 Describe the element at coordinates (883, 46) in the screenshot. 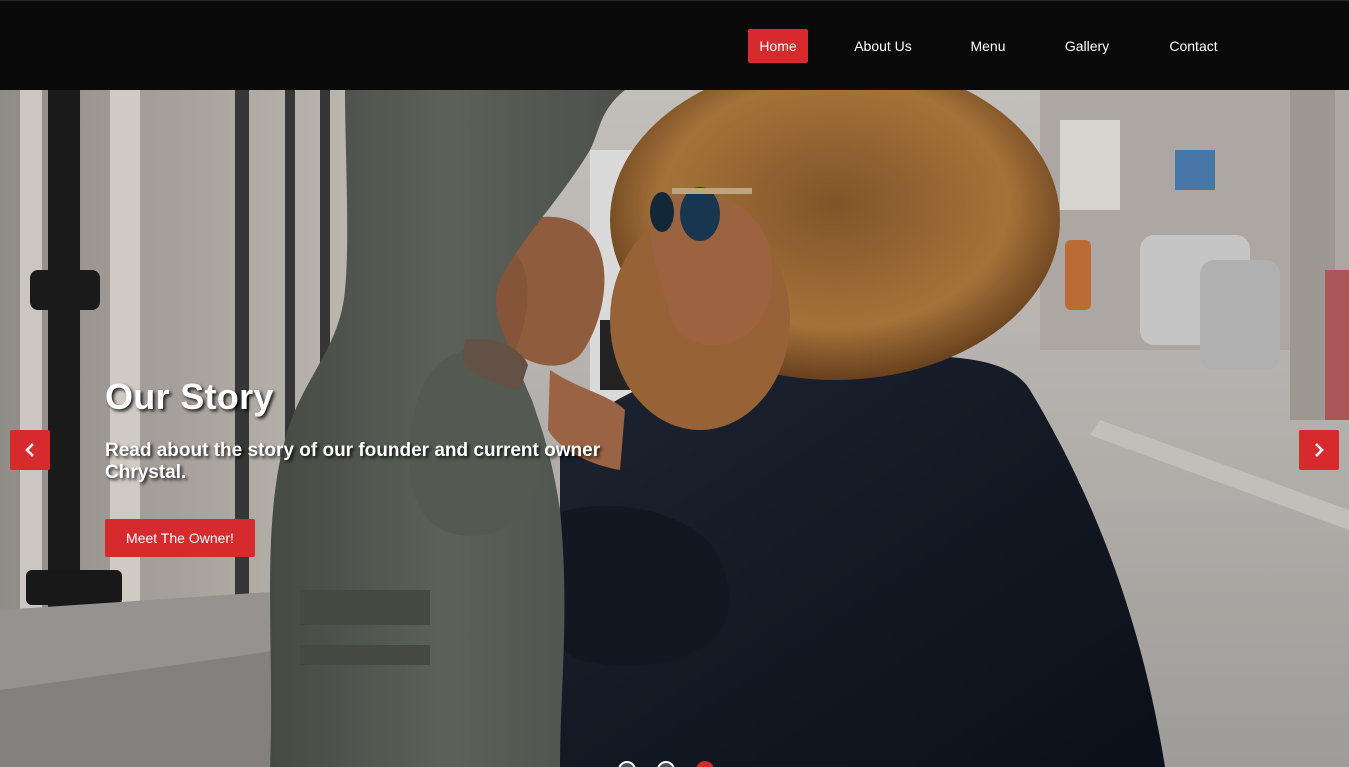

I see `nav-item-about-us: About Us` at that location.